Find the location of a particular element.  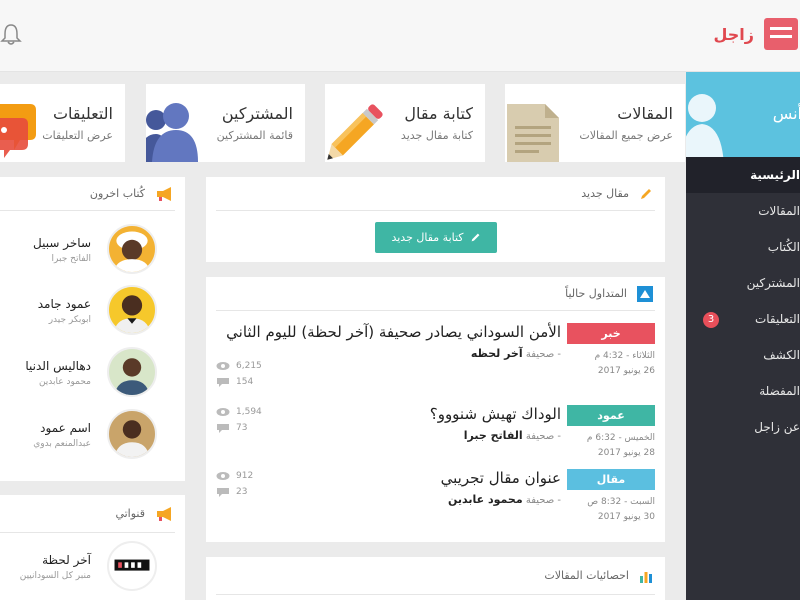

panel-header: احصائيات المقالات is located at coordinates (435, 576).